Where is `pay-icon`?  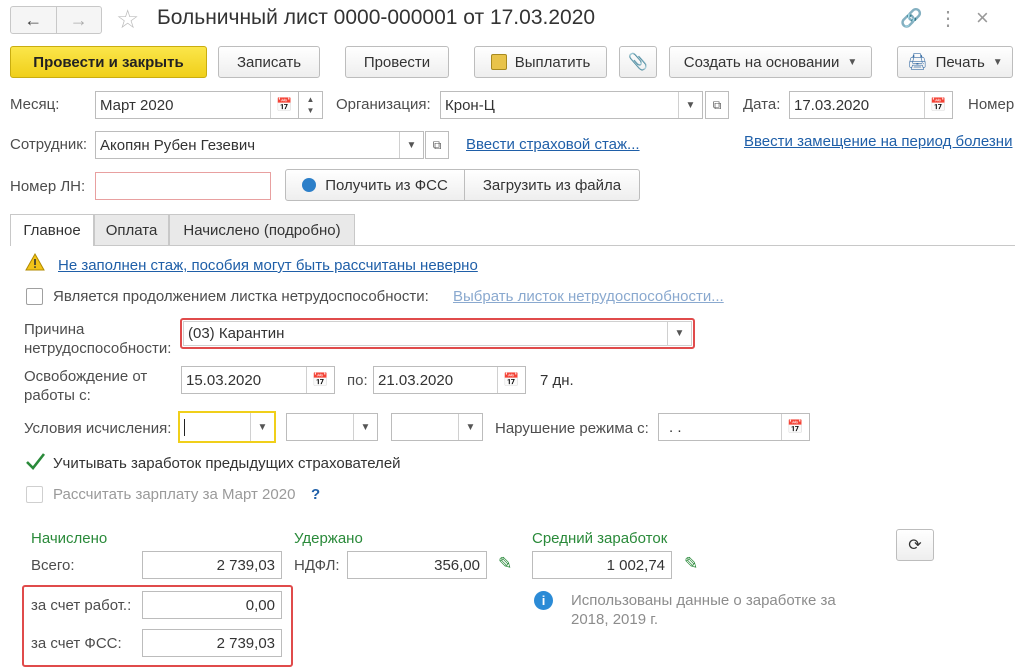
pay-icon is located at coordinates (498, 62).